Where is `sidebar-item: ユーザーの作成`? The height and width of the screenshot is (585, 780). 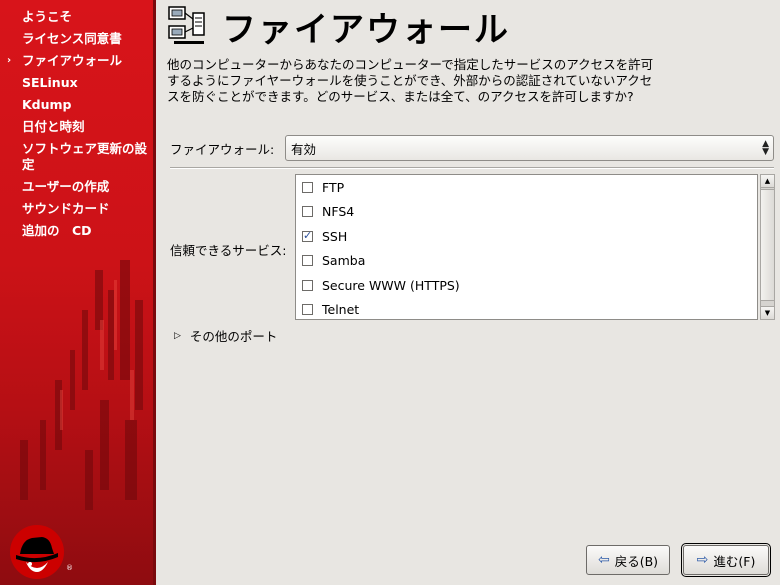 sidebar-item: ユーザーの作成 is located at coordinates (78, 187).